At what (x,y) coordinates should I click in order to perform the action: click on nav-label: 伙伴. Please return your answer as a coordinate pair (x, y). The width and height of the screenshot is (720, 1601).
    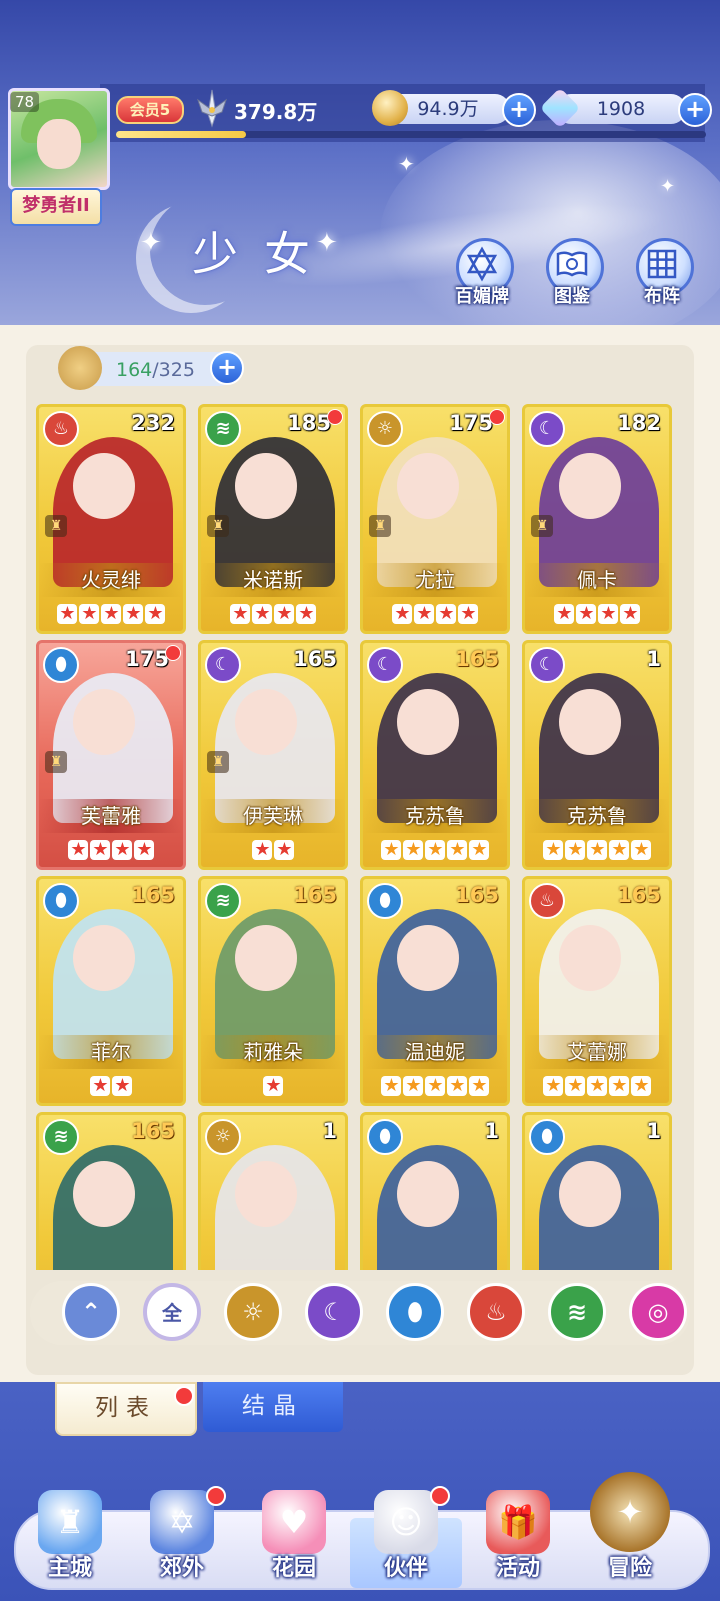
    Looking at the image, I should click on (405, 1568).